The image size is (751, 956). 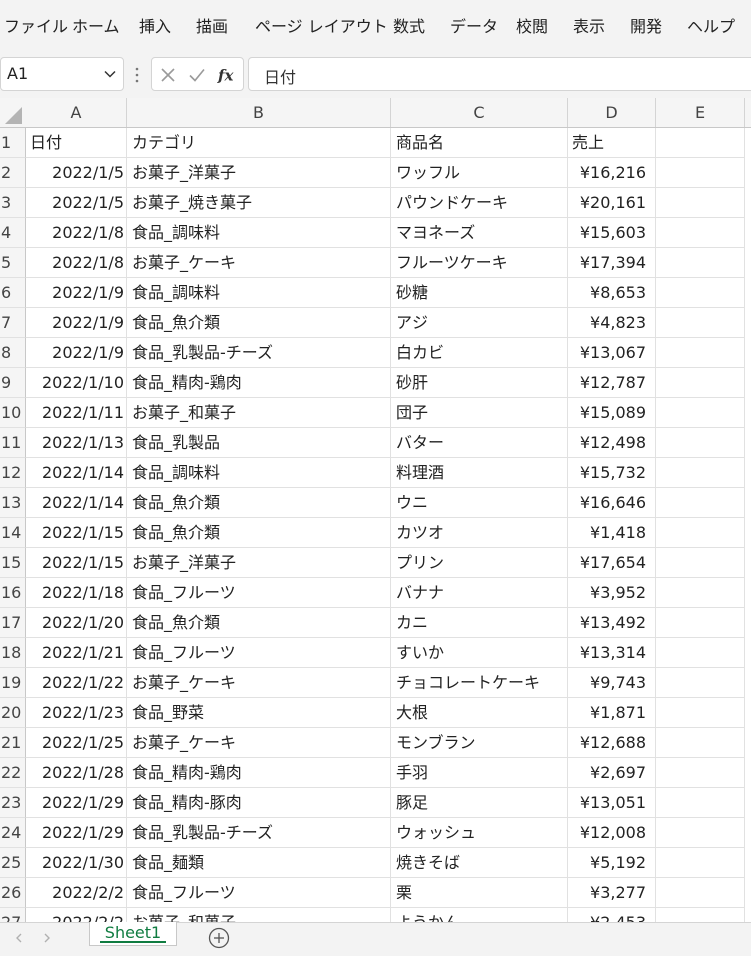 I want to click on row-header: 8, so click(x=13, y=353).